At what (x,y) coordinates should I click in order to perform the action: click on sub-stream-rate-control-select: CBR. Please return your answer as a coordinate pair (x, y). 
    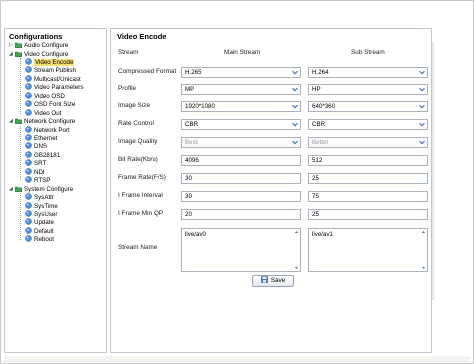
    Looking at the image, I should click on (368, 124).